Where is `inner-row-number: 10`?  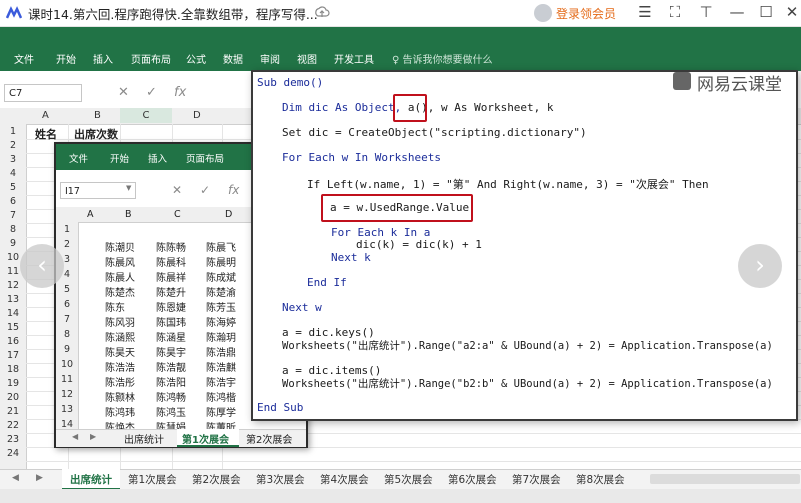
inner-row-number: 10 is located at coordinates (67, 364).